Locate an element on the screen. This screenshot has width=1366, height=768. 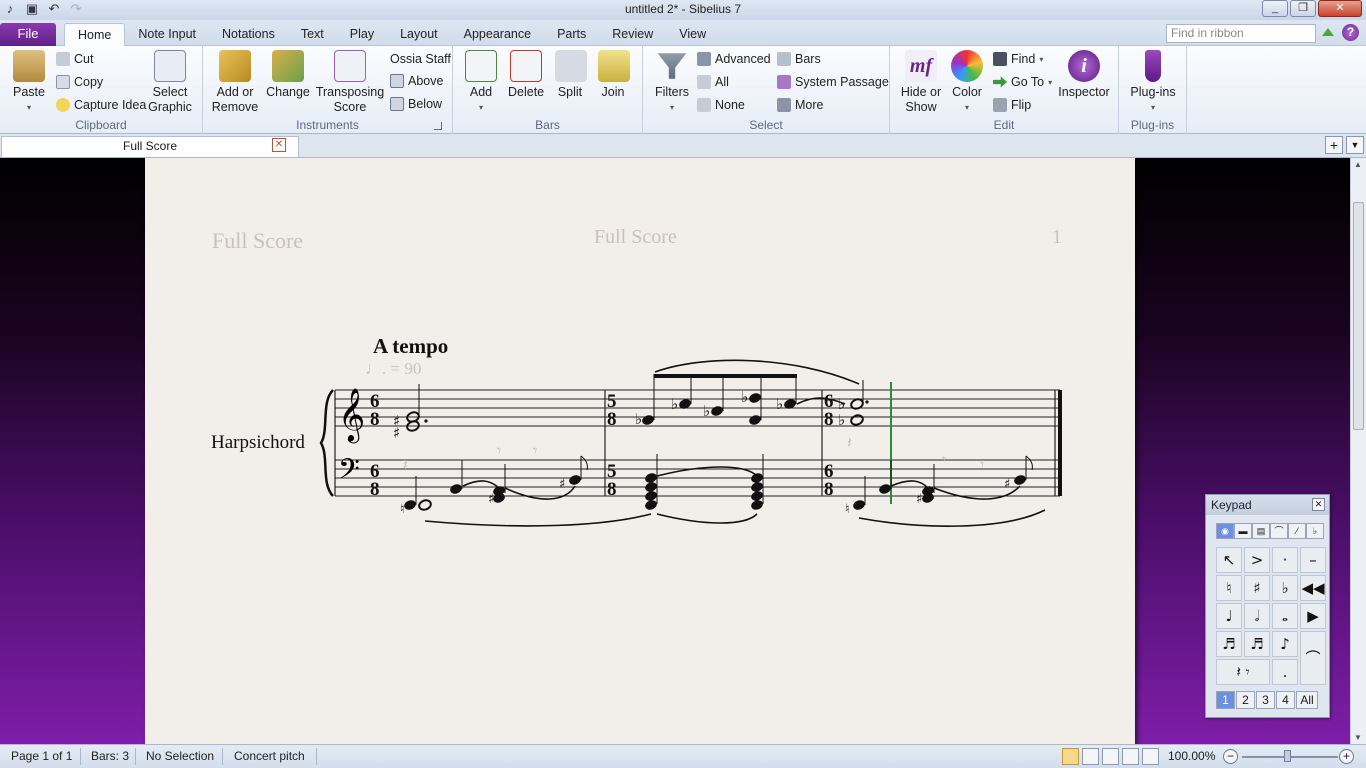
scroll-up-icon: ▲ is located at coordinates (1358, 164).